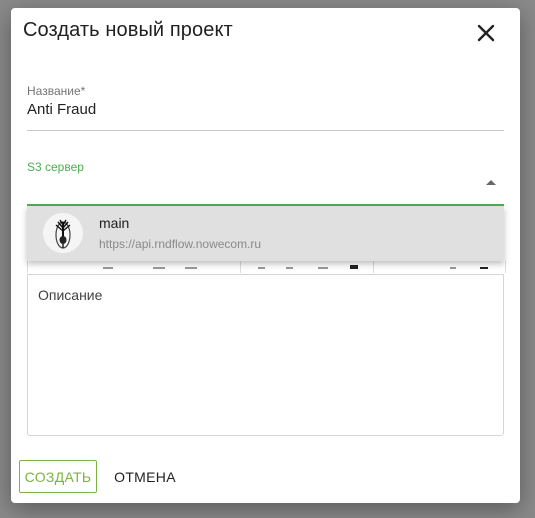 This screenshot has height=518, width=535. Describe the element at coordinates (70, 295) in the screenshot. I see `description-placeholder: Описание` at that location.